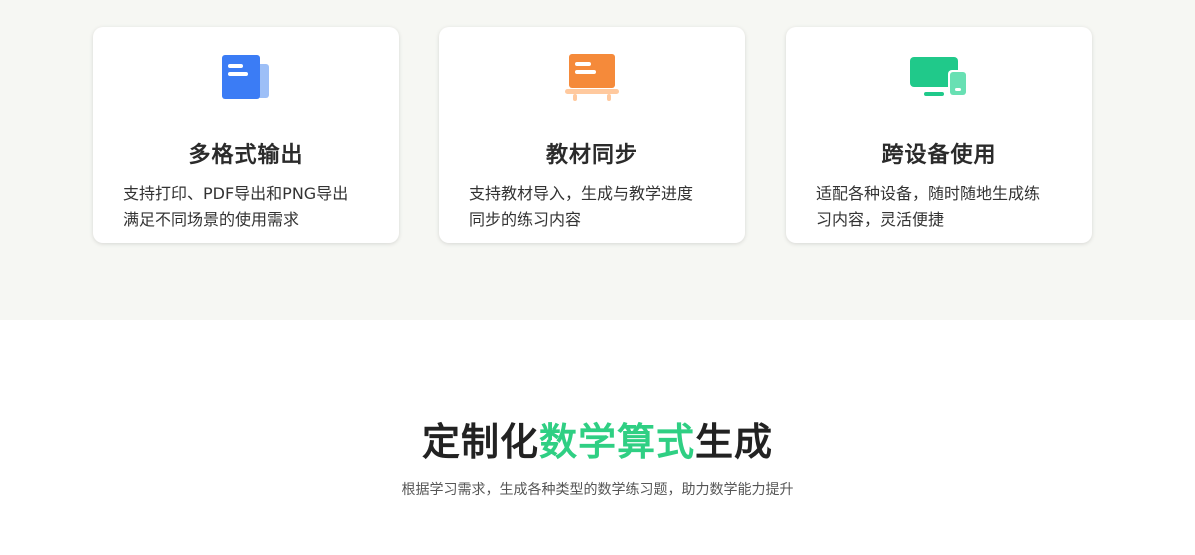 The width and height of the screenshot is (1195, 555). I want to click on section-title-accent: 数学算式, so click(616, 442).